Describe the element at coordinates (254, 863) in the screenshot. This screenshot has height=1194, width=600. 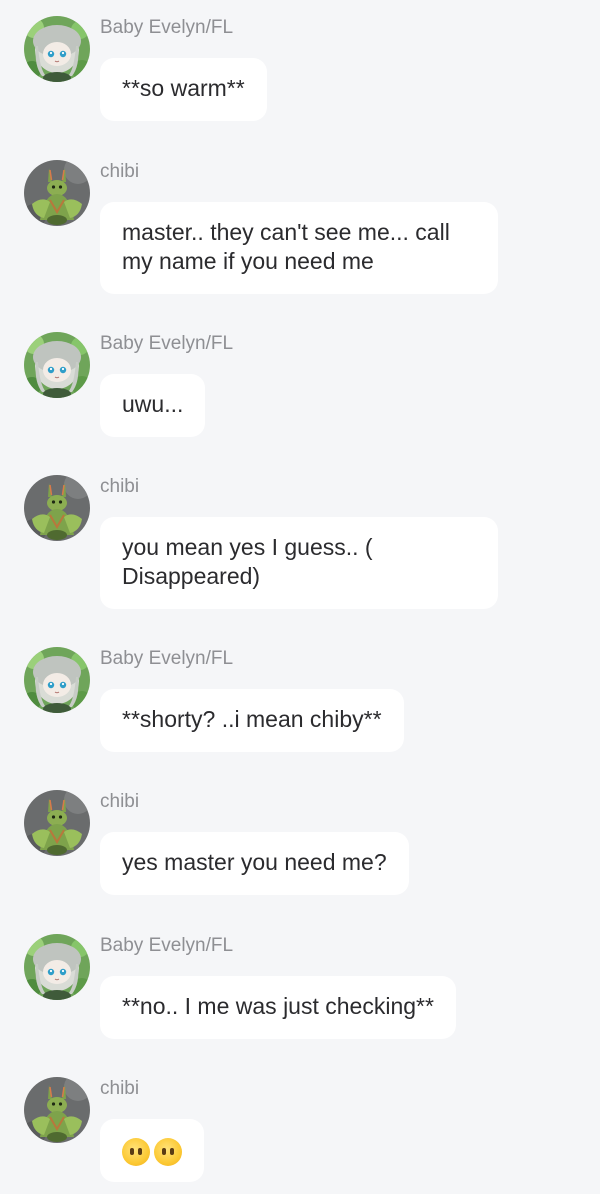
I see `message-bubble: yes master you need me?` at that location.